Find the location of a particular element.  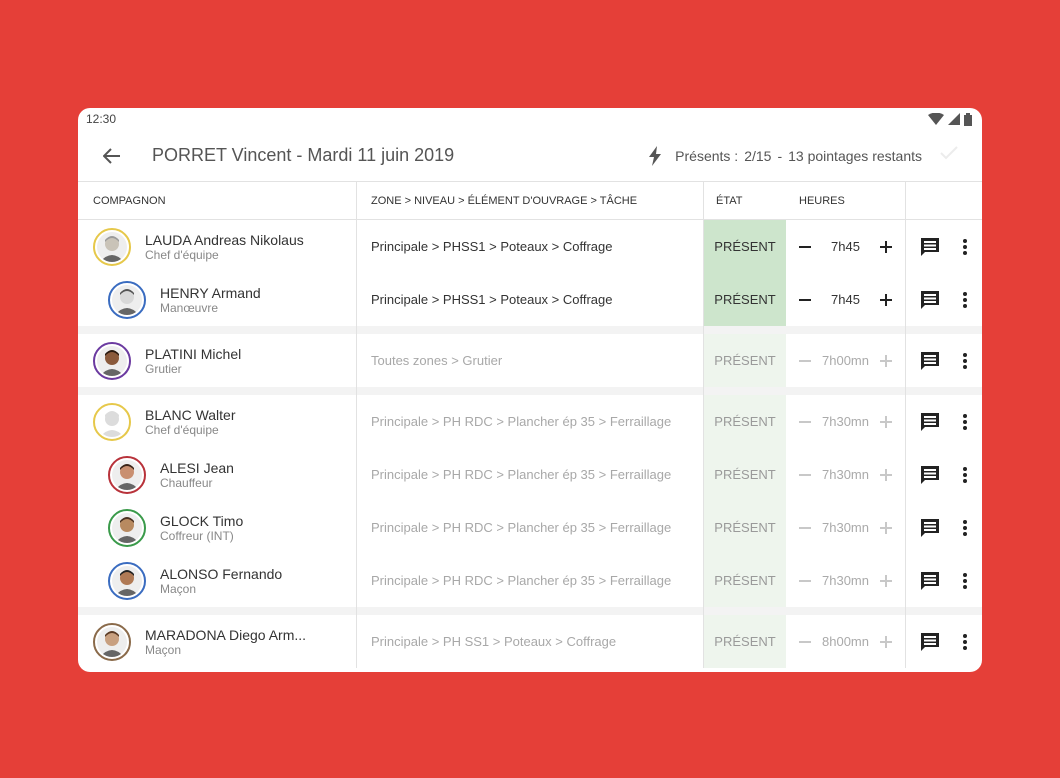

worker-role: Chef d'équipe is located at coordinates (182, 429).